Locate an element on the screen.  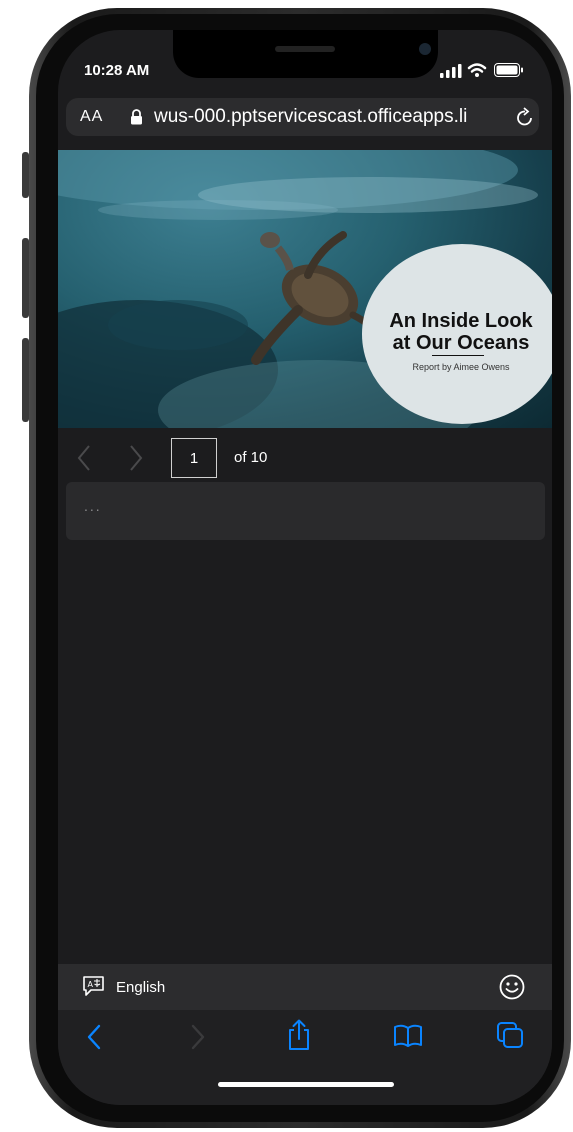
bookmarks-icon is located at coordinates (408, 1036).